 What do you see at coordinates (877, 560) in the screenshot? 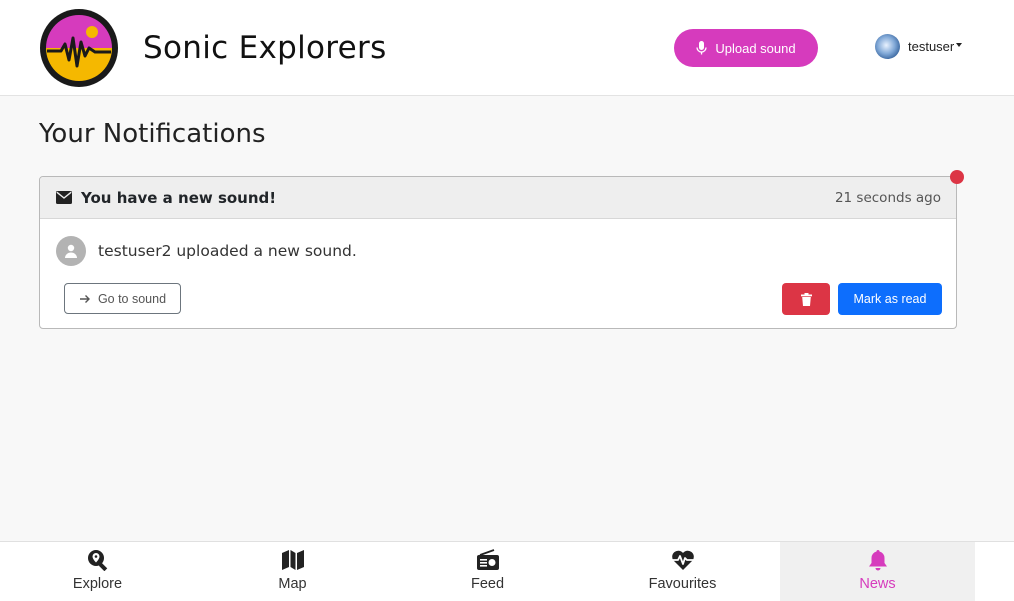
I see `bell-icon` at bounding box center [877, 560].